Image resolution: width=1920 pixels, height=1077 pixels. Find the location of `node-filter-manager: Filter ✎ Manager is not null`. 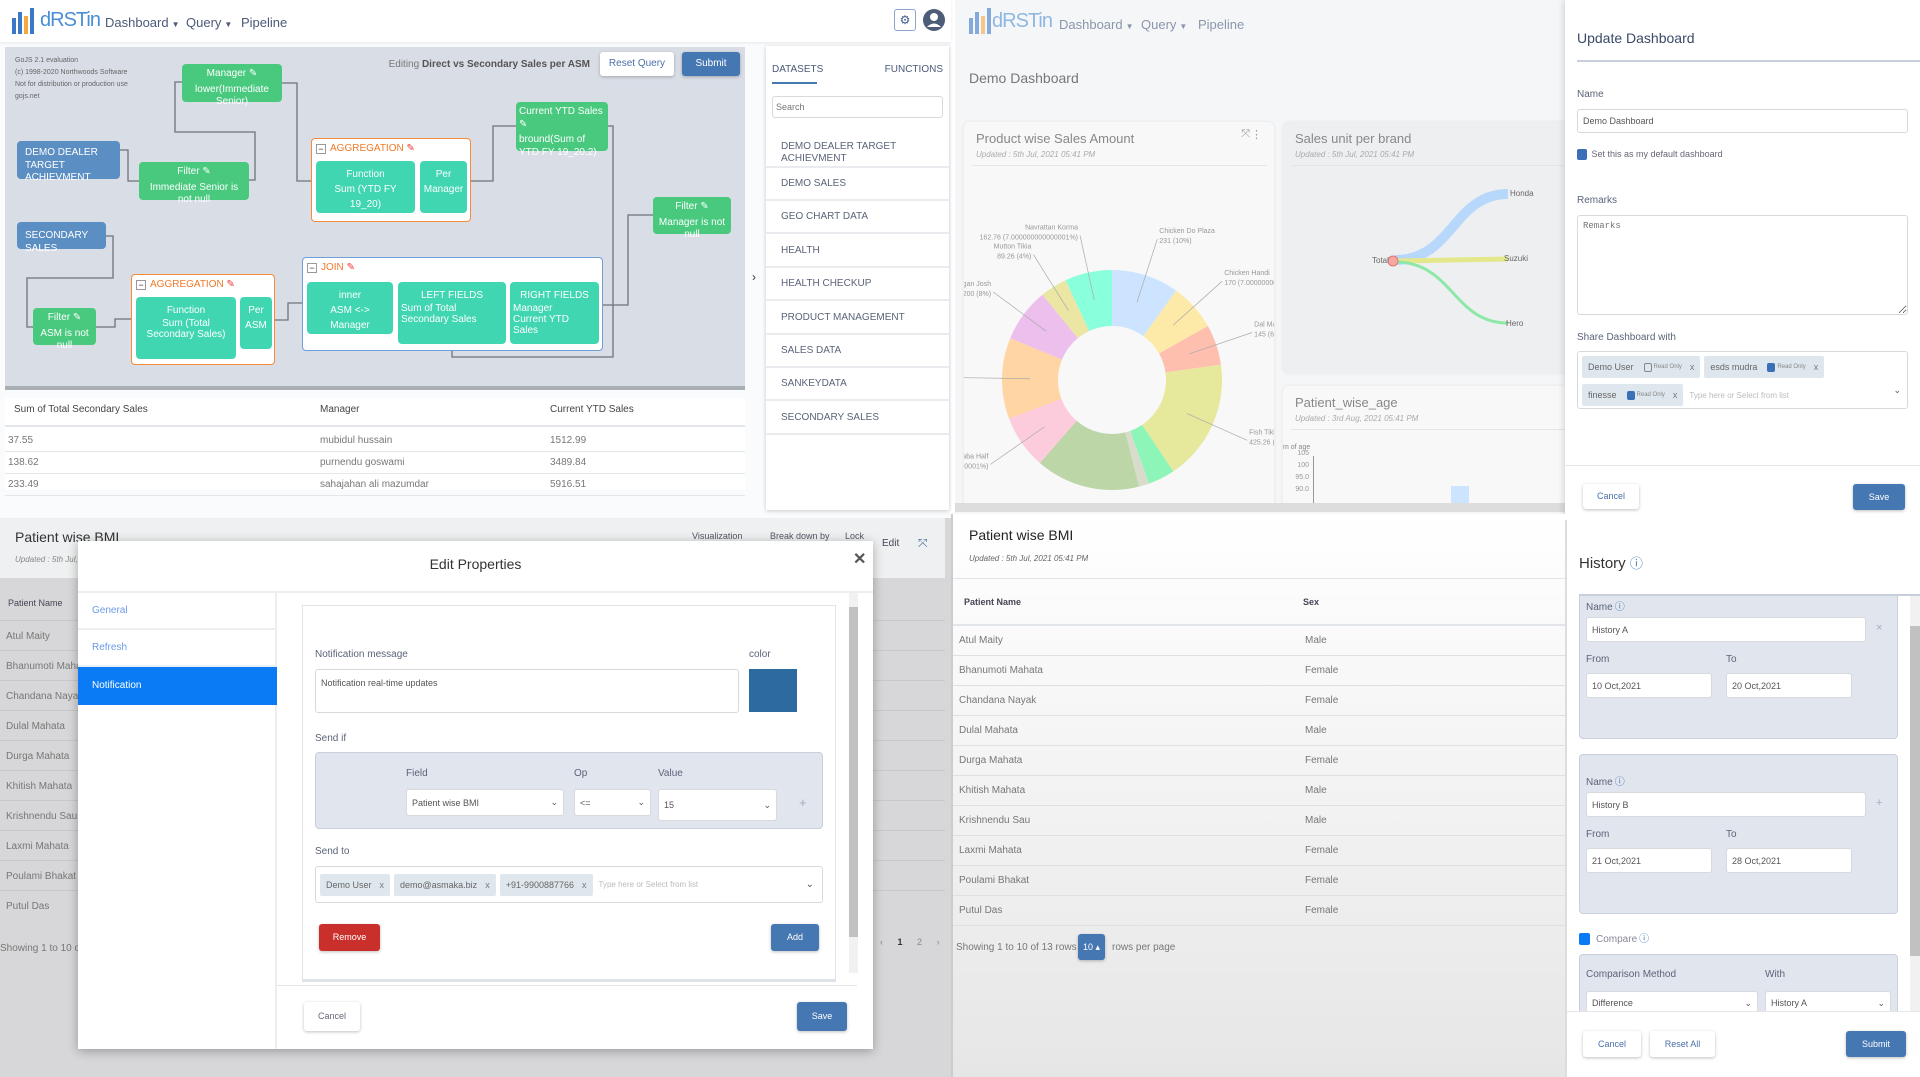

node-filter-manager: Filter ✎ Manager is not null is located at coordinates (692, 218).